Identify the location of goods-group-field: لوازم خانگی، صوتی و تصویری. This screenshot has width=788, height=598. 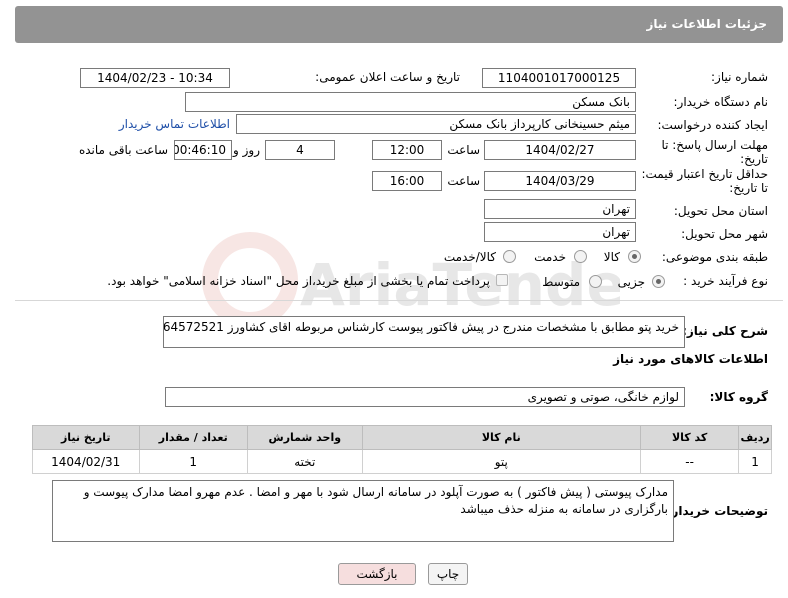
(425, 397).